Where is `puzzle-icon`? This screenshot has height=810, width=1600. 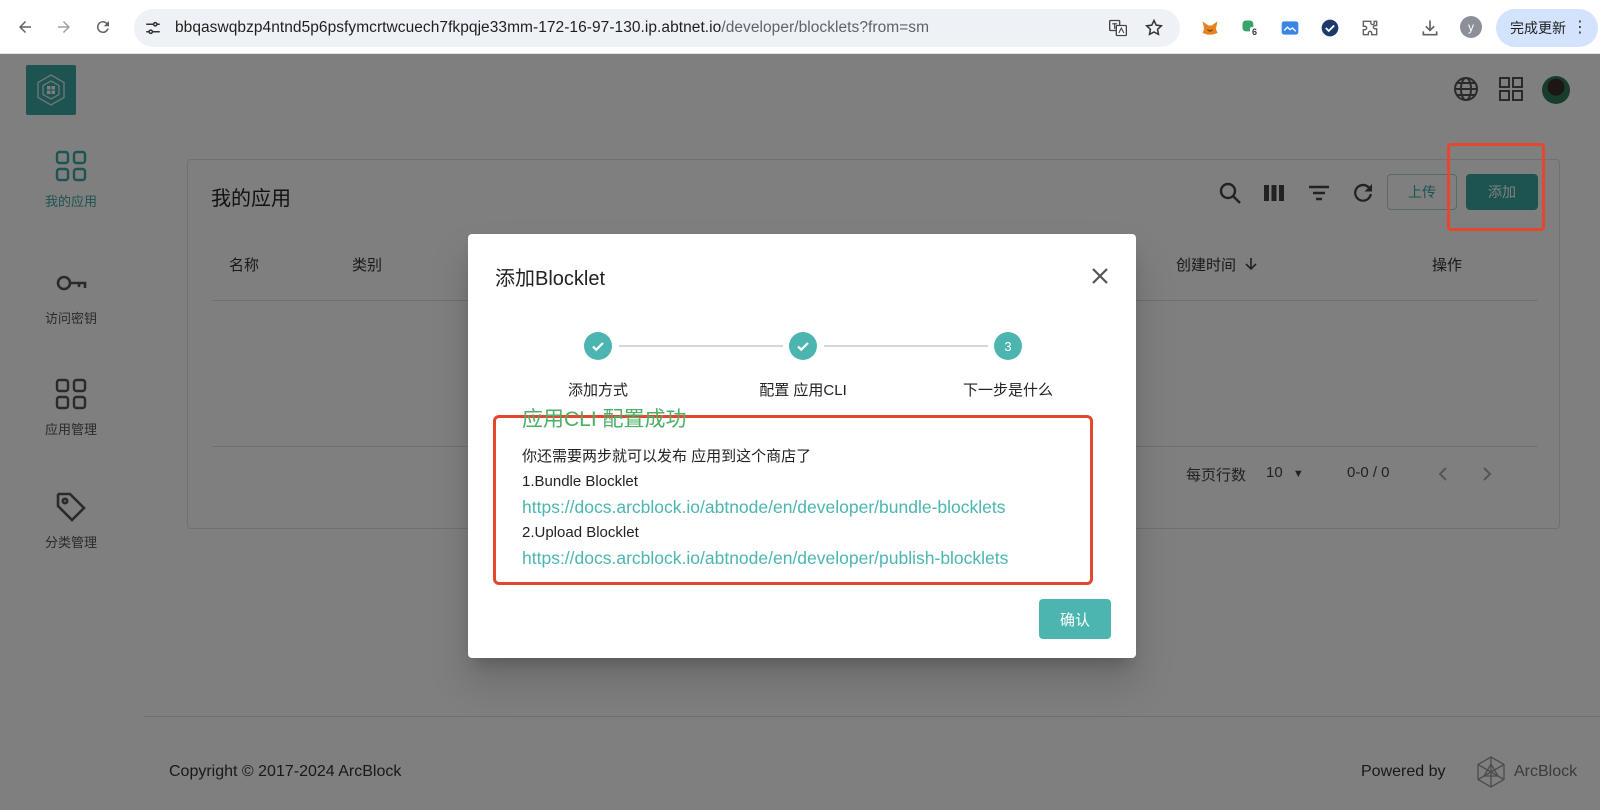 puzzle-icon is located at coordinates (1370, 28).